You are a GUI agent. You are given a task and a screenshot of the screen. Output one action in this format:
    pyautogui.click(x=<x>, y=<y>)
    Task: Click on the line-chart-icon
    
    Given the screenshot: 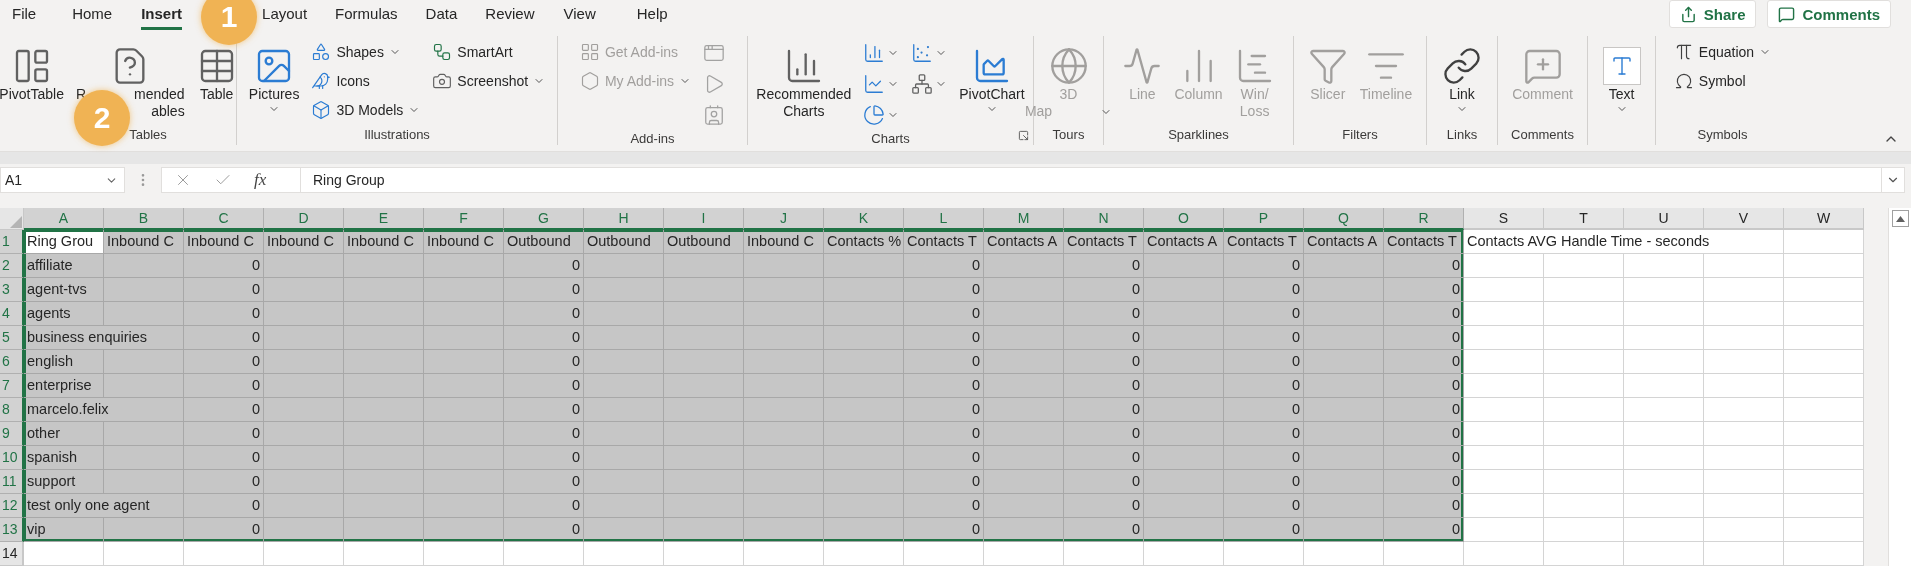 What is the action you would take?
    pyautogui.click(x=874, y=83)
    